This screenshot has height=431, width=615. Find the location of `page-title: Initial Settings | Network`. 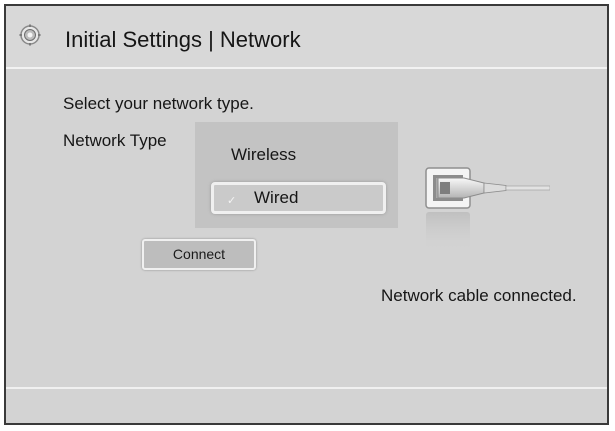

page-title: Initial Settings | Network is located at coordinates (183, 39).